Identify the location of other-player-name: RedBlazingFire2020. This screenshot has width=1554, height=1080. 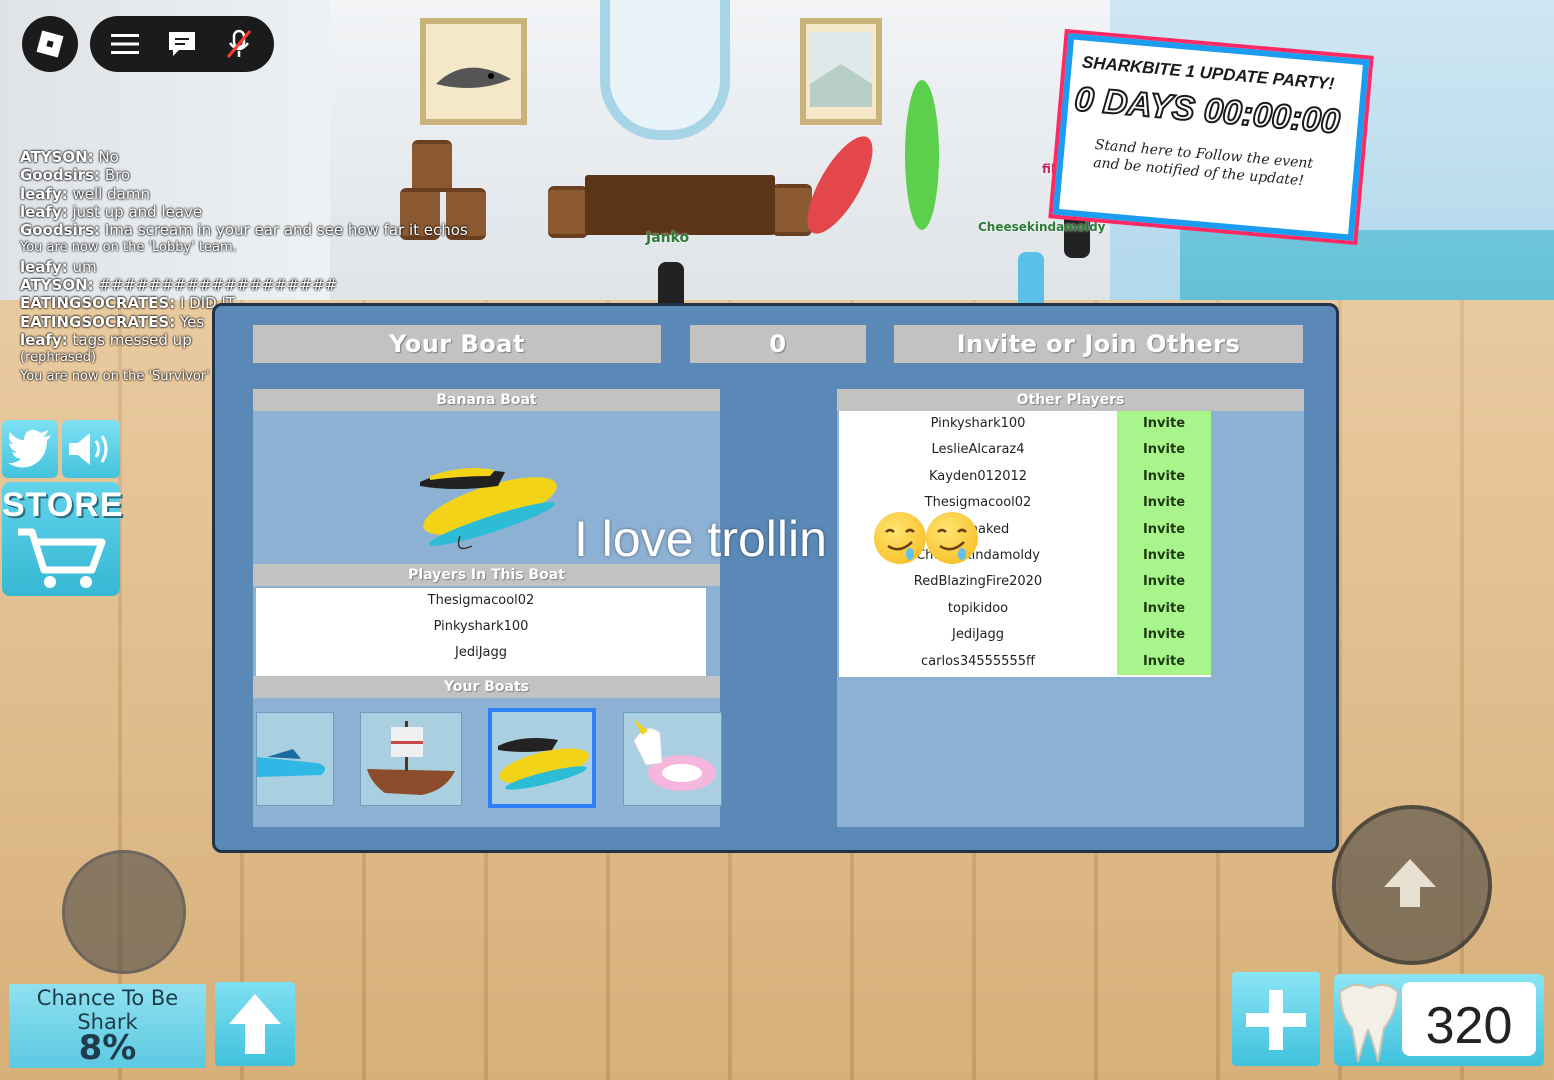
(978, 582).